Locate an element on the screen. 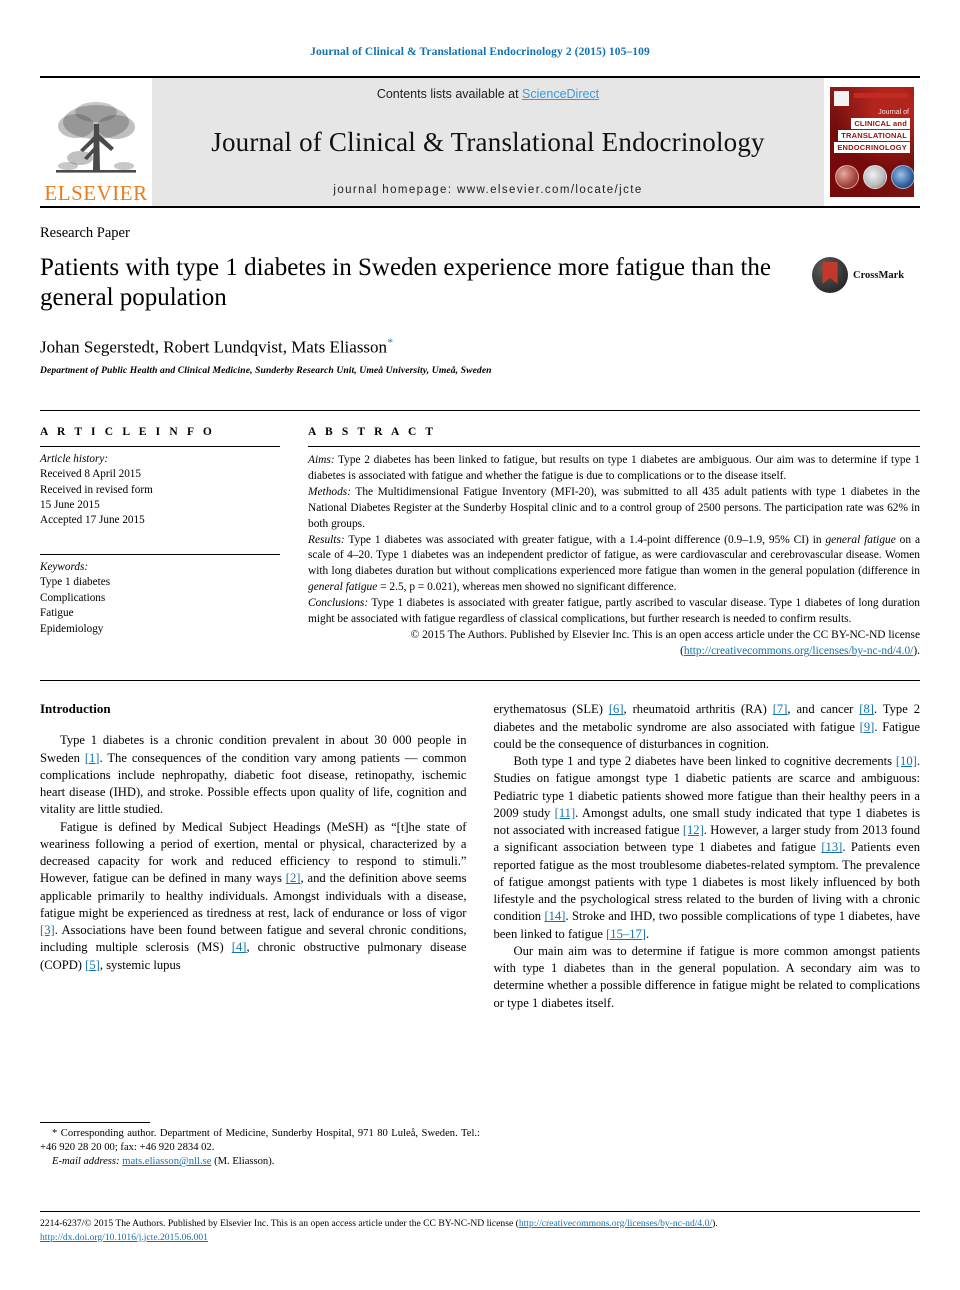 Image resolution: width=960 pixels, height=1290 pixels. history-item: Accepted 17 June 2015 is located at coordinates (92, 520).